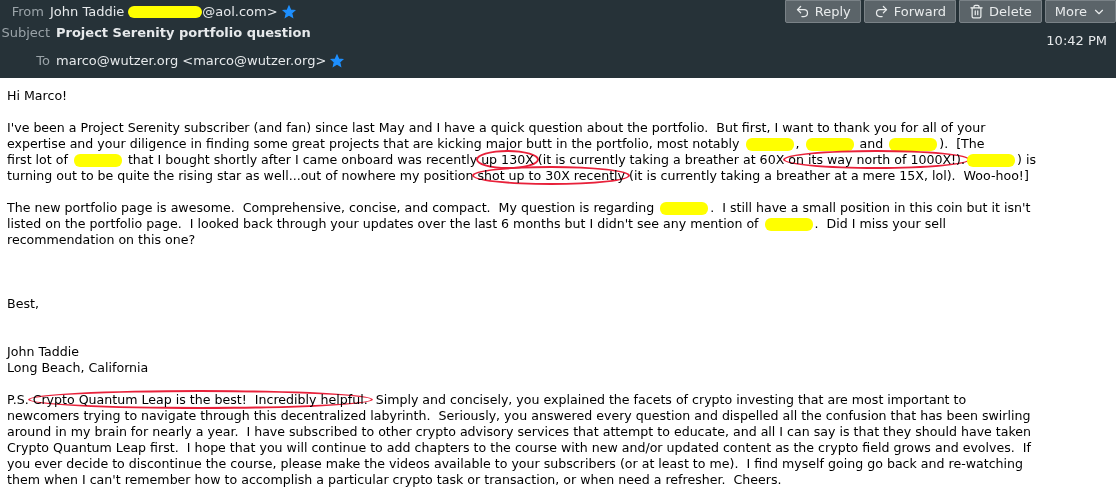 The image size is (1116, 493). Describe the element at coordinates (519, 415) in the screenshot. I see `body-text: newcomers trying to navigate through this decentralized labyrinth. Seriously, you answered every question and dispelled all the confusion that has been swirling` at that location.